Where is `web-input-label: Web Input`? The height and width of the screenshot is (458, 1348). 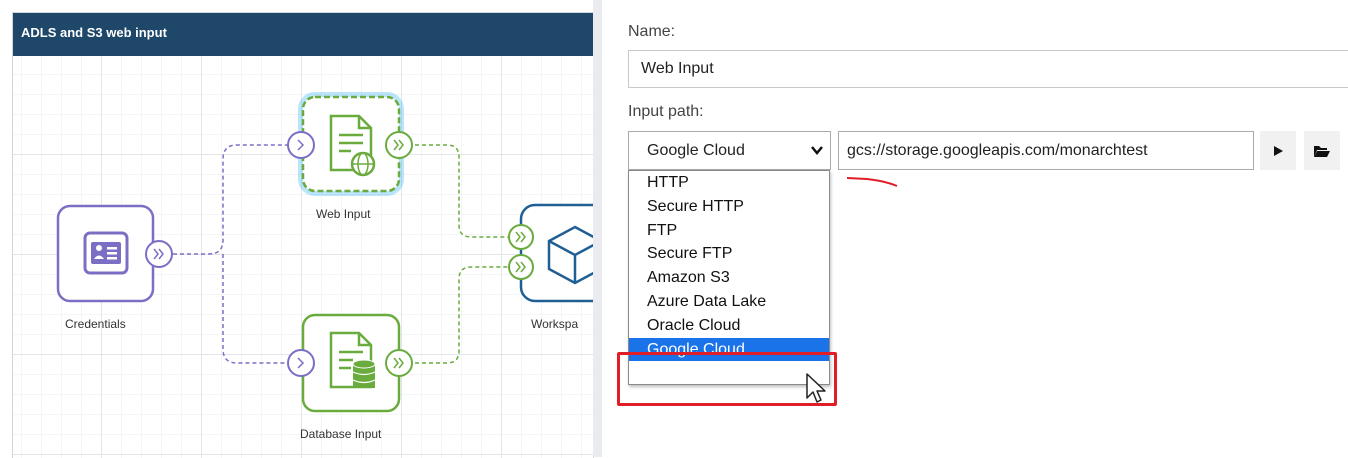
web-input-label: Web Input is located at coordinates (343, 214).